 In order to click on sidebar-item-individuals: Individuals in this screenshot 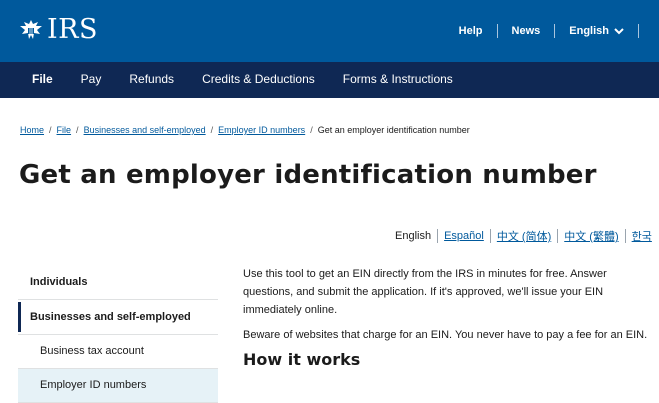, I will do `click(118, 282)`.